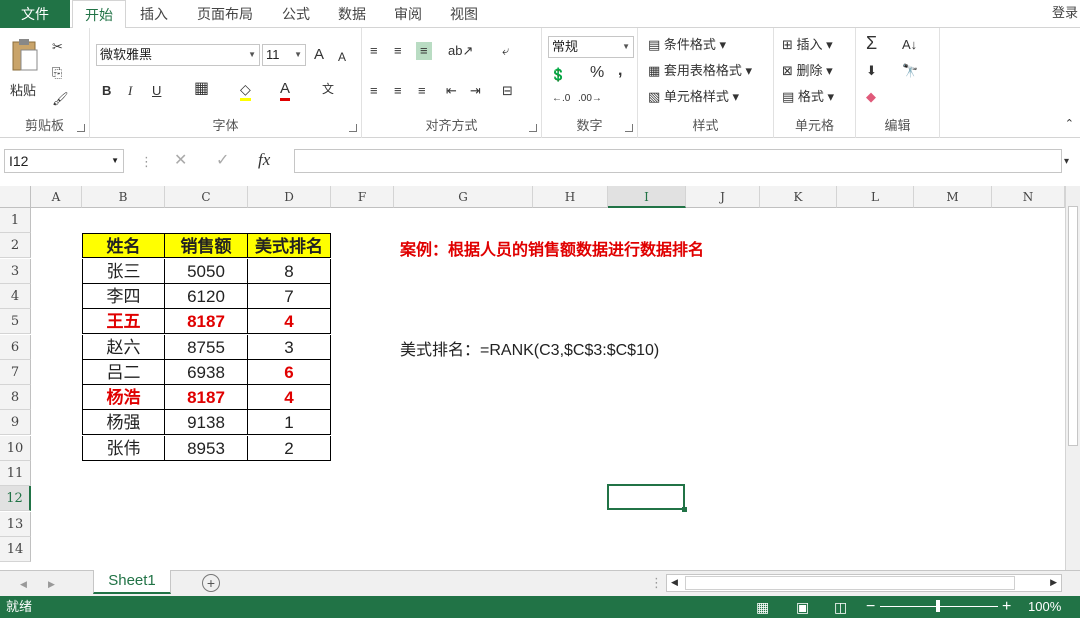 The image size is (1080, 618). I want to click on collapse-ribbon-icon: ⌃, so click(1069, 124).